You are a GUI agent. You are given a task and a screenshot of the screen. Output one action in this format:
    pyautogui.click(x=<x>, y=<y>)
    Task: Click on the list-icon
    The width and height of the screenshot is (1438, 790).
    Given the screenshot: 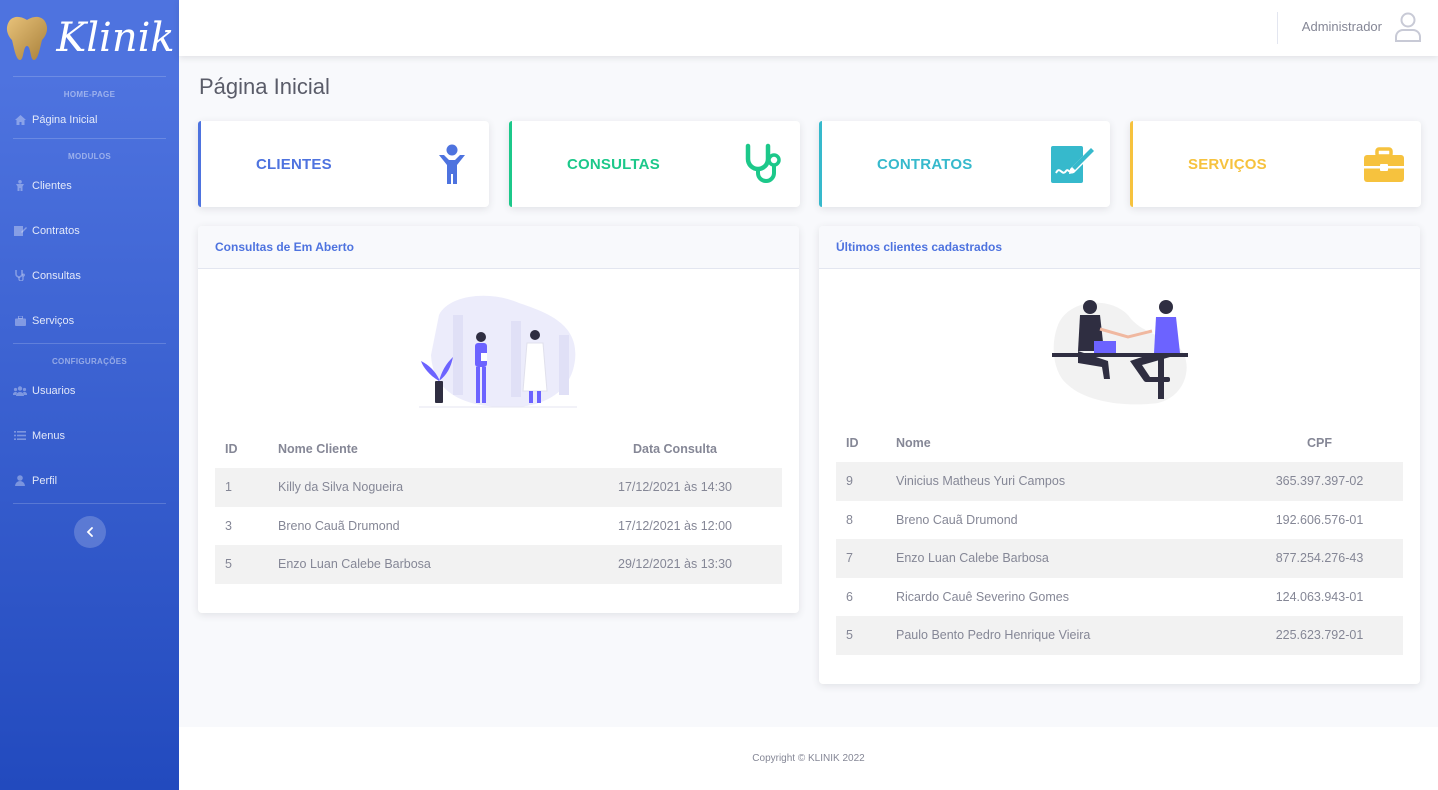 What is the action you would take?
    pyautogui.click(x=20, y=435)
    